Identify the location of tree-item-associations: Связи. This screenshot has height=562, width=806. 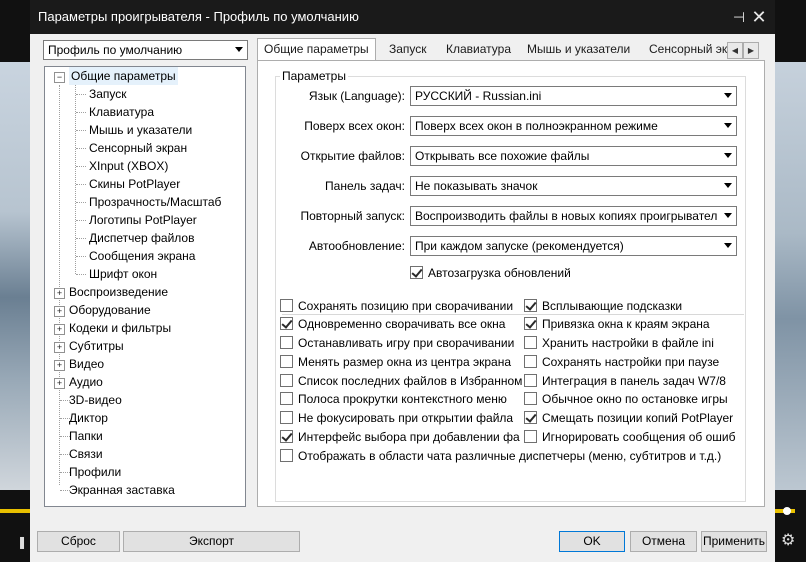
(86, 454).